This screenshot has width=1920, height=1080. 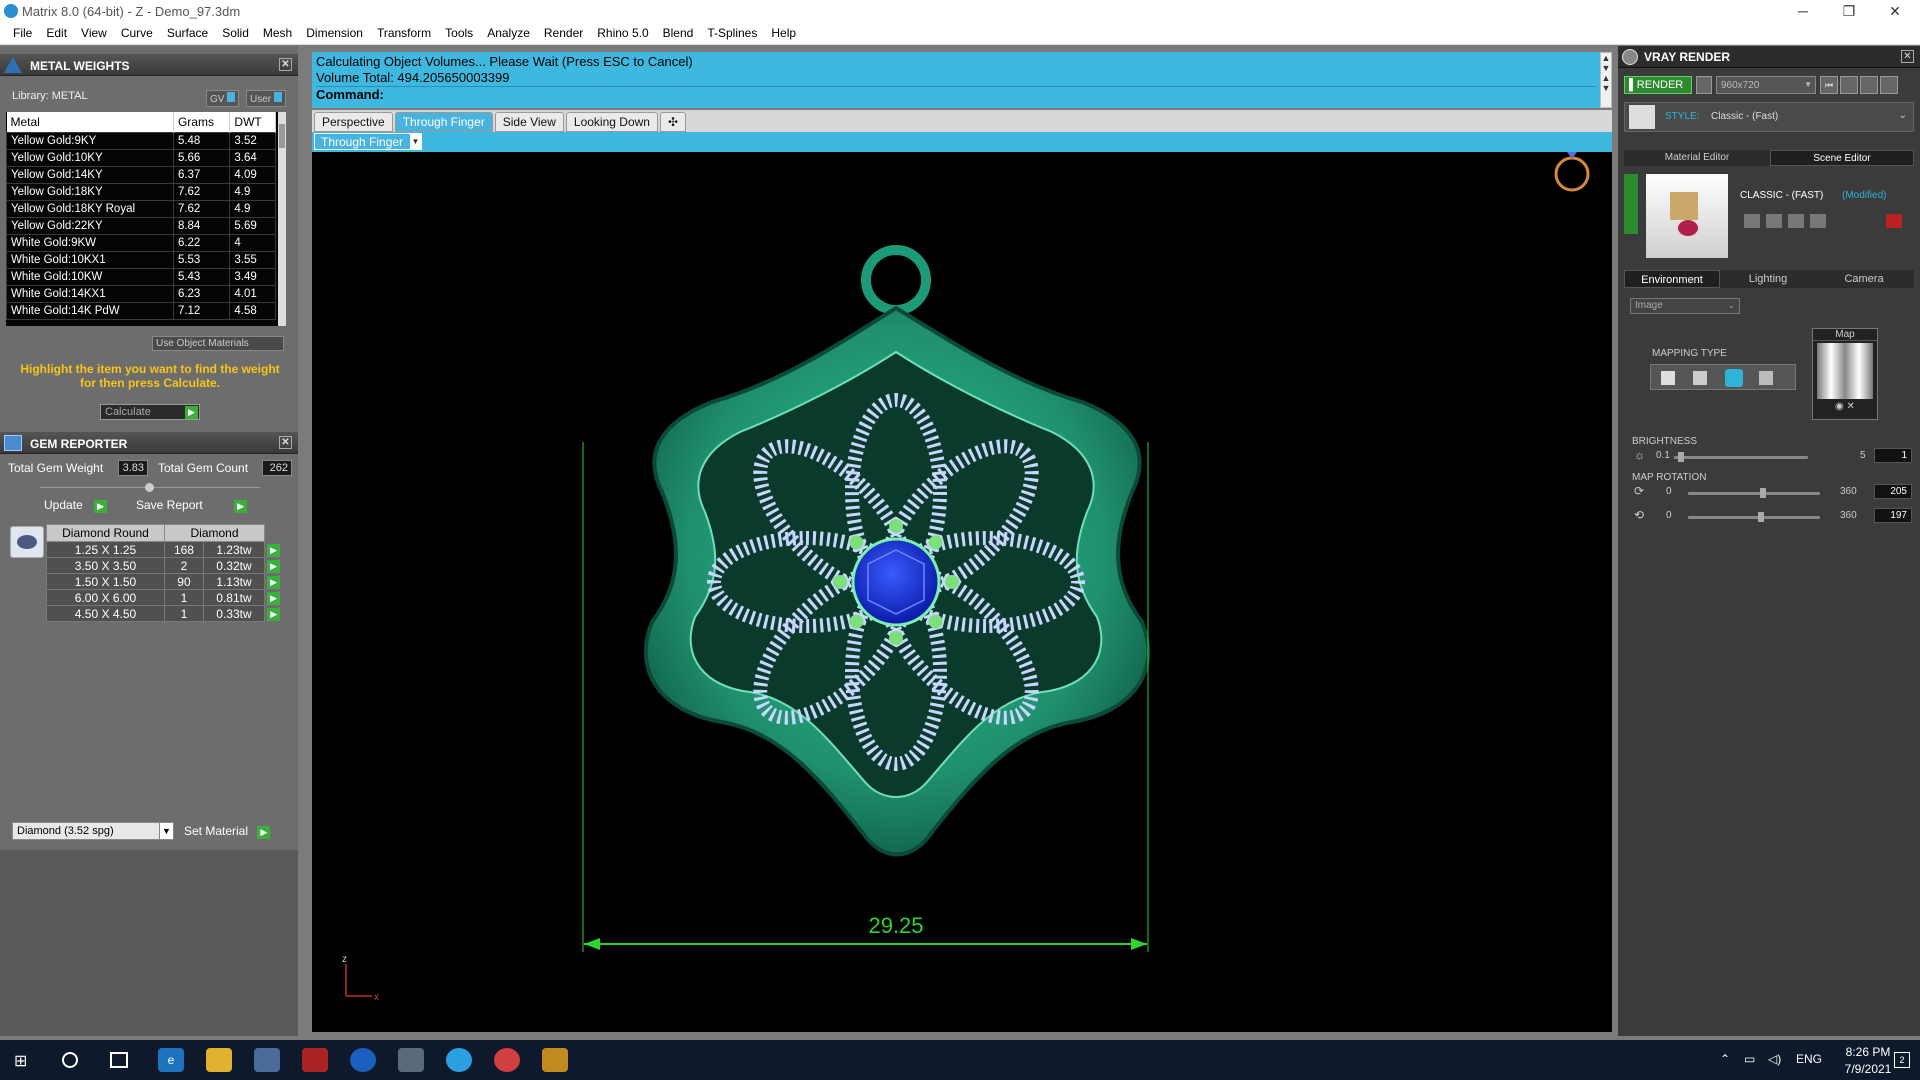 I want to click on preset-reset-icon, so click(x=1894, y=221).